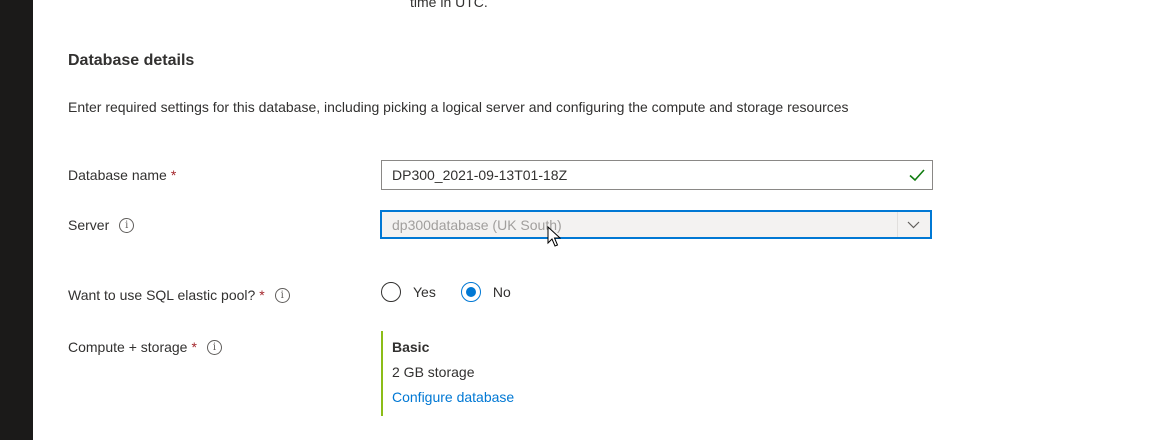 This screenshot has width=1151, height=440. I want to click on compute-summary: Basic 2 GB storage Configure database, so click(447, 373).